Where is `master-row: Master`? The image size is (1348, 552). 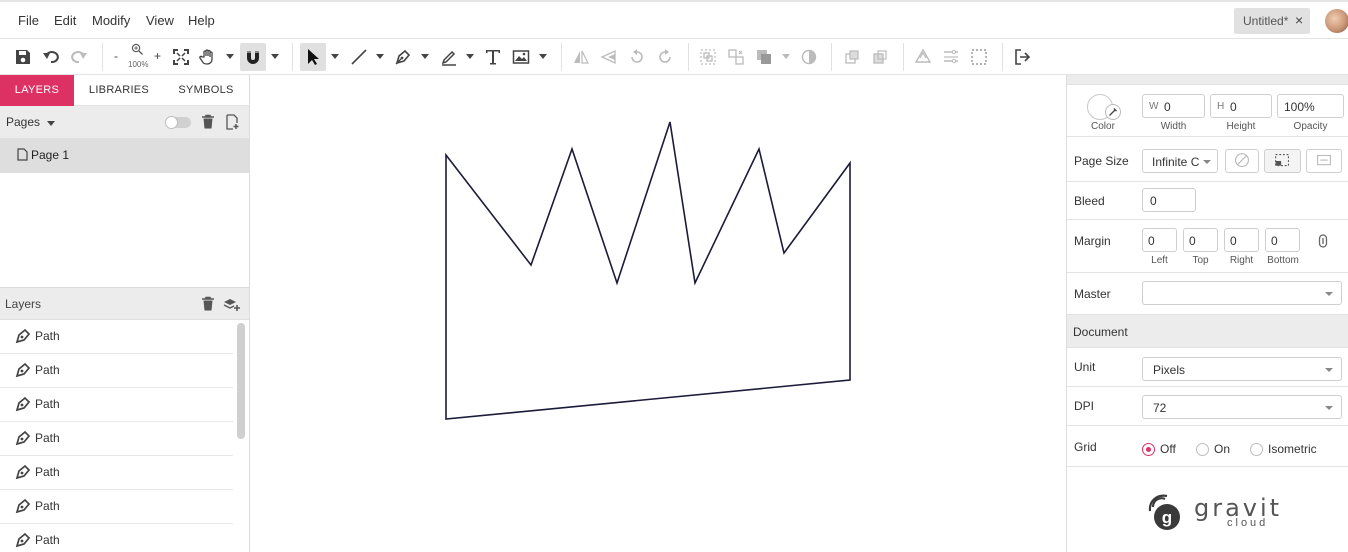 master-row: Master is located at coordinates (1207, 294).